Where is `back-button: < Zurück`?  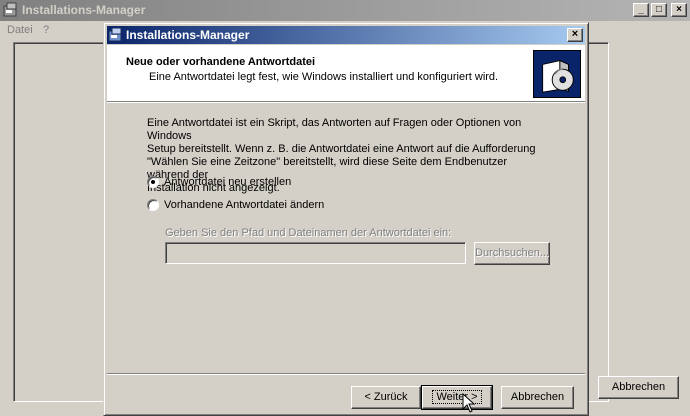 back-button: < Zurück is located at coordinates (386, 397).